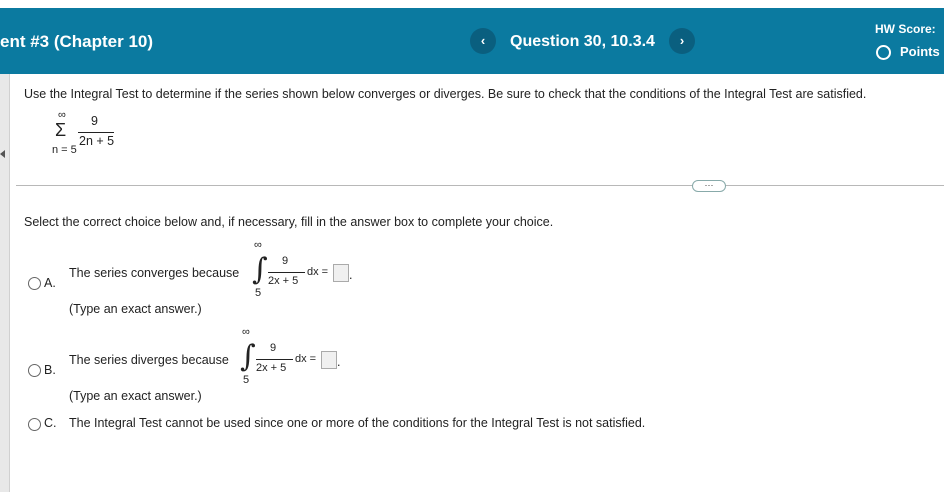 This screenshot has height=492, width=944. I want to click on top-strip, so click(472, 4).